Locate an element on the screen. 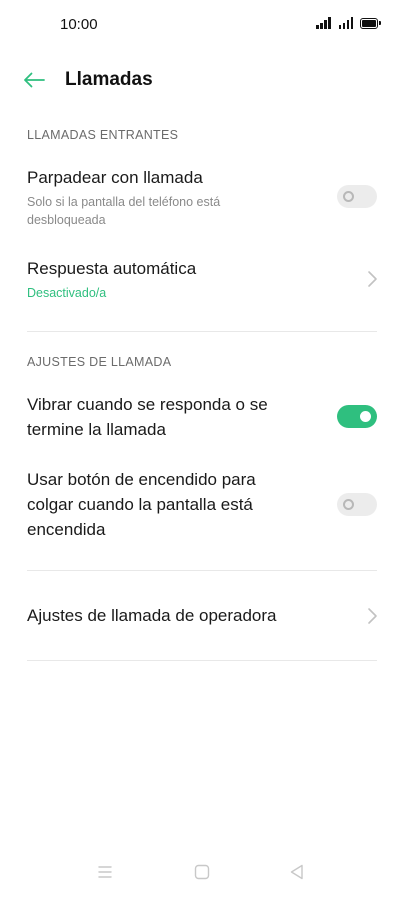 The image size is (404, 897). section-header-call-settings: AJUSTES DE LLAMADA is located at coordinates (99, 362).